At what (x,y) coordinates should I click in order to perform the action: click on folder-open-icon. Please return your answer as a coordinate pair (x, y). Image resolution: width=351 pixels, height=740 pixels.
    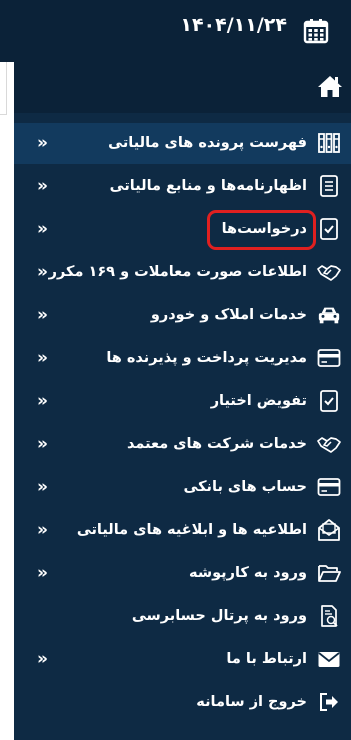
    Looking at the image, I should click on (329, 573).